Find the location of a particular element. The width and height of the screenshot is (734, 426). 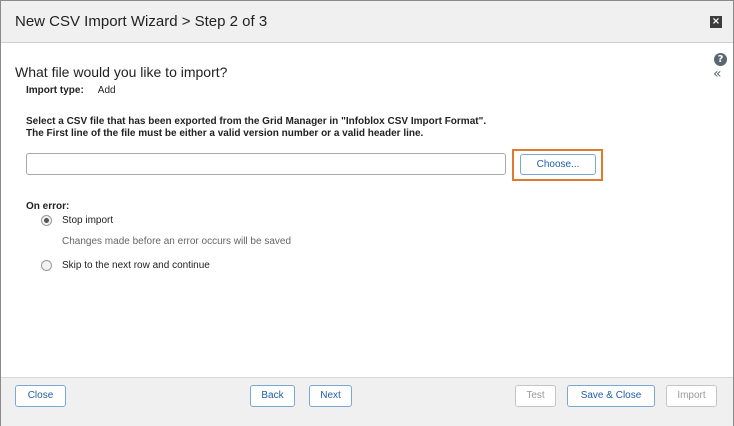

close-button: Close is located at coordinates (40, 396).